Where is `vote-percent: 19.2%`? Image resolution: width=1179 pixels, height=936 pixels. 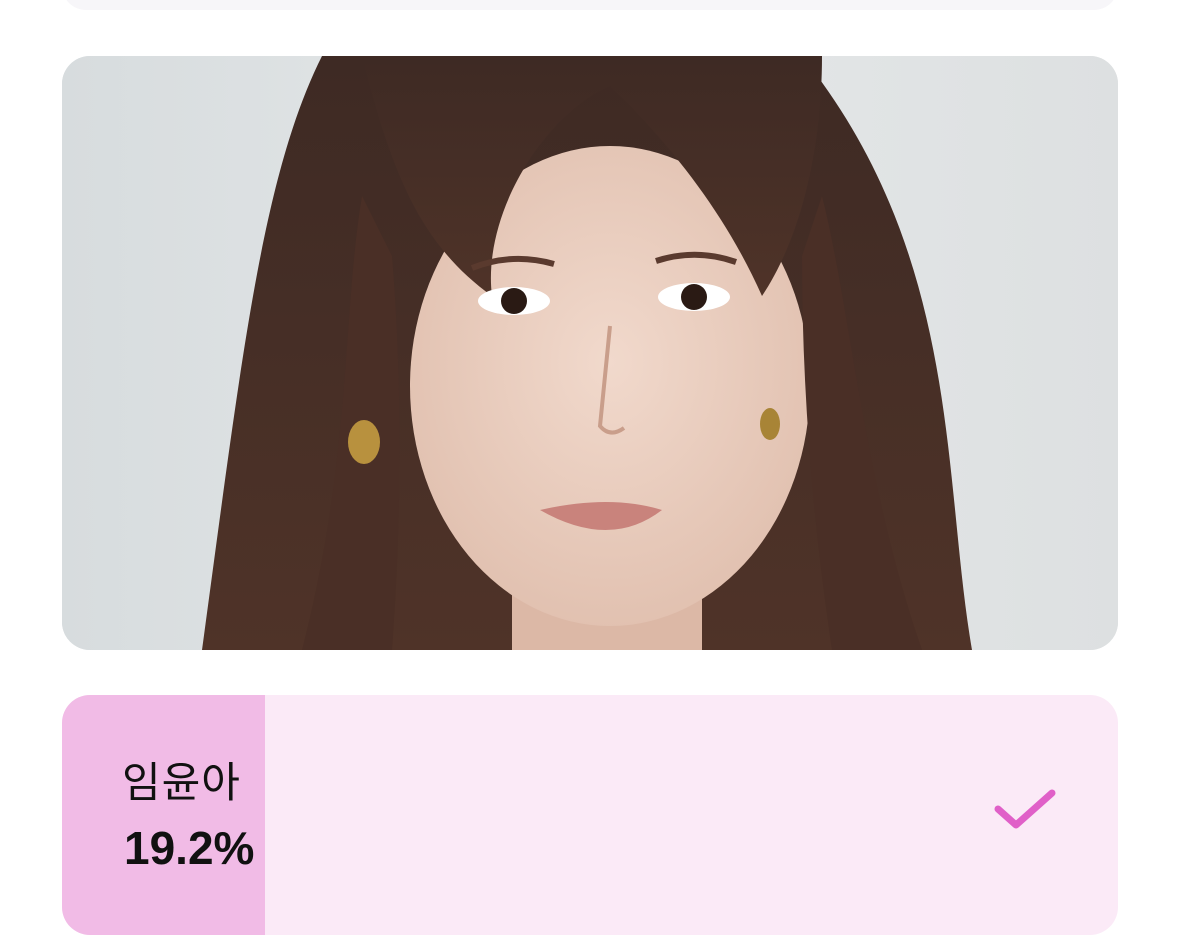 vote-percent: 19.2% is located at coordinates (189, 848).